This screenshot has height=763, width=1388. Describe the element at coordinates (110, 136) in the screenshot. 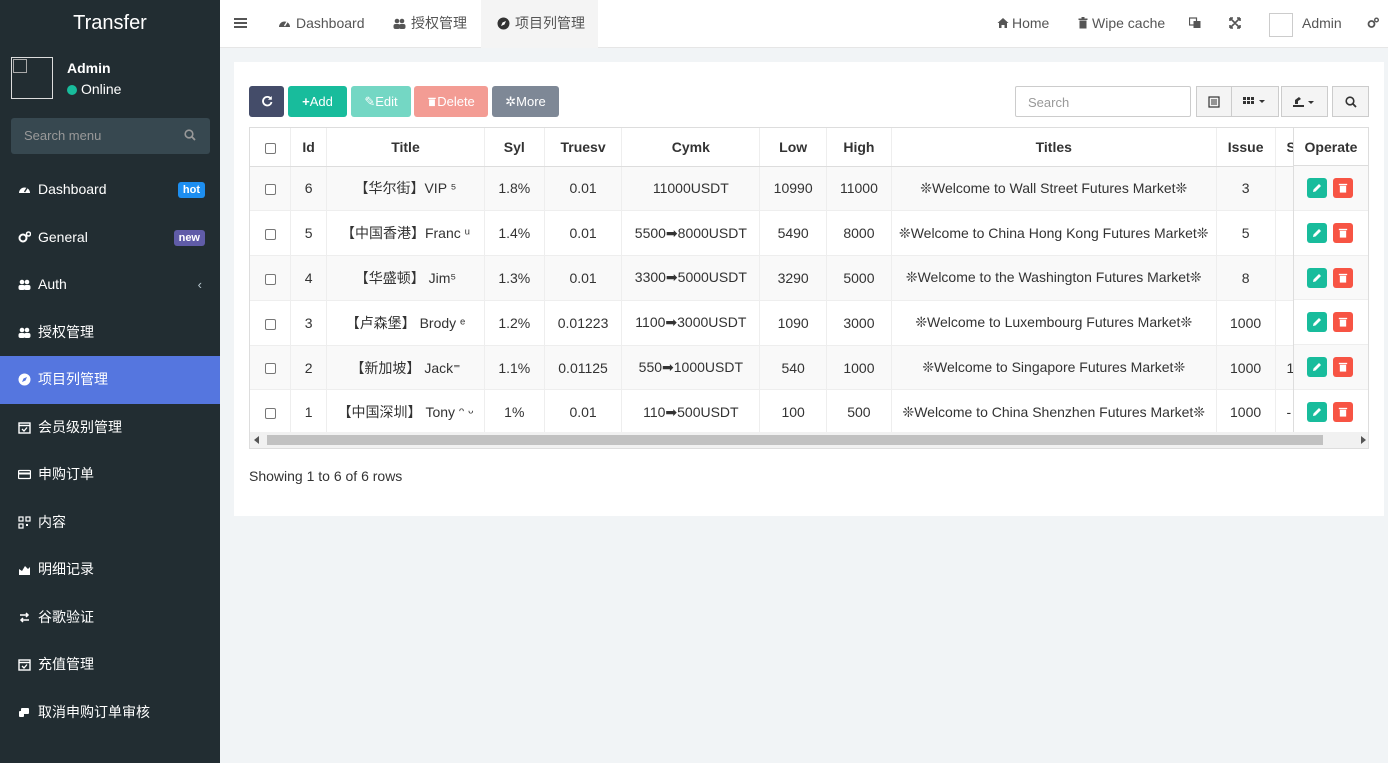

I see `sidebar-search-input: Search menu` at that location.